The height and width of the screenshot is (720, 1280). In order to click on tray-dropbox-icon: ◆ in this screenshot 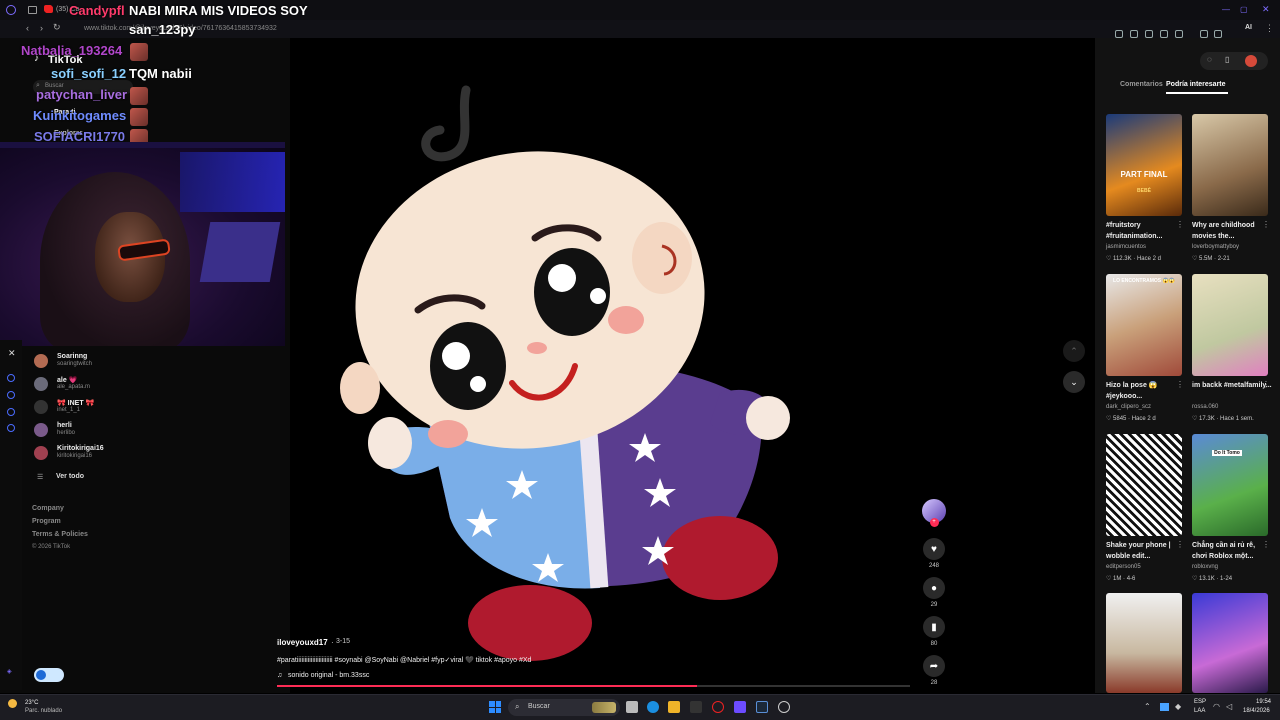, I will do `click(1178, 706)`.